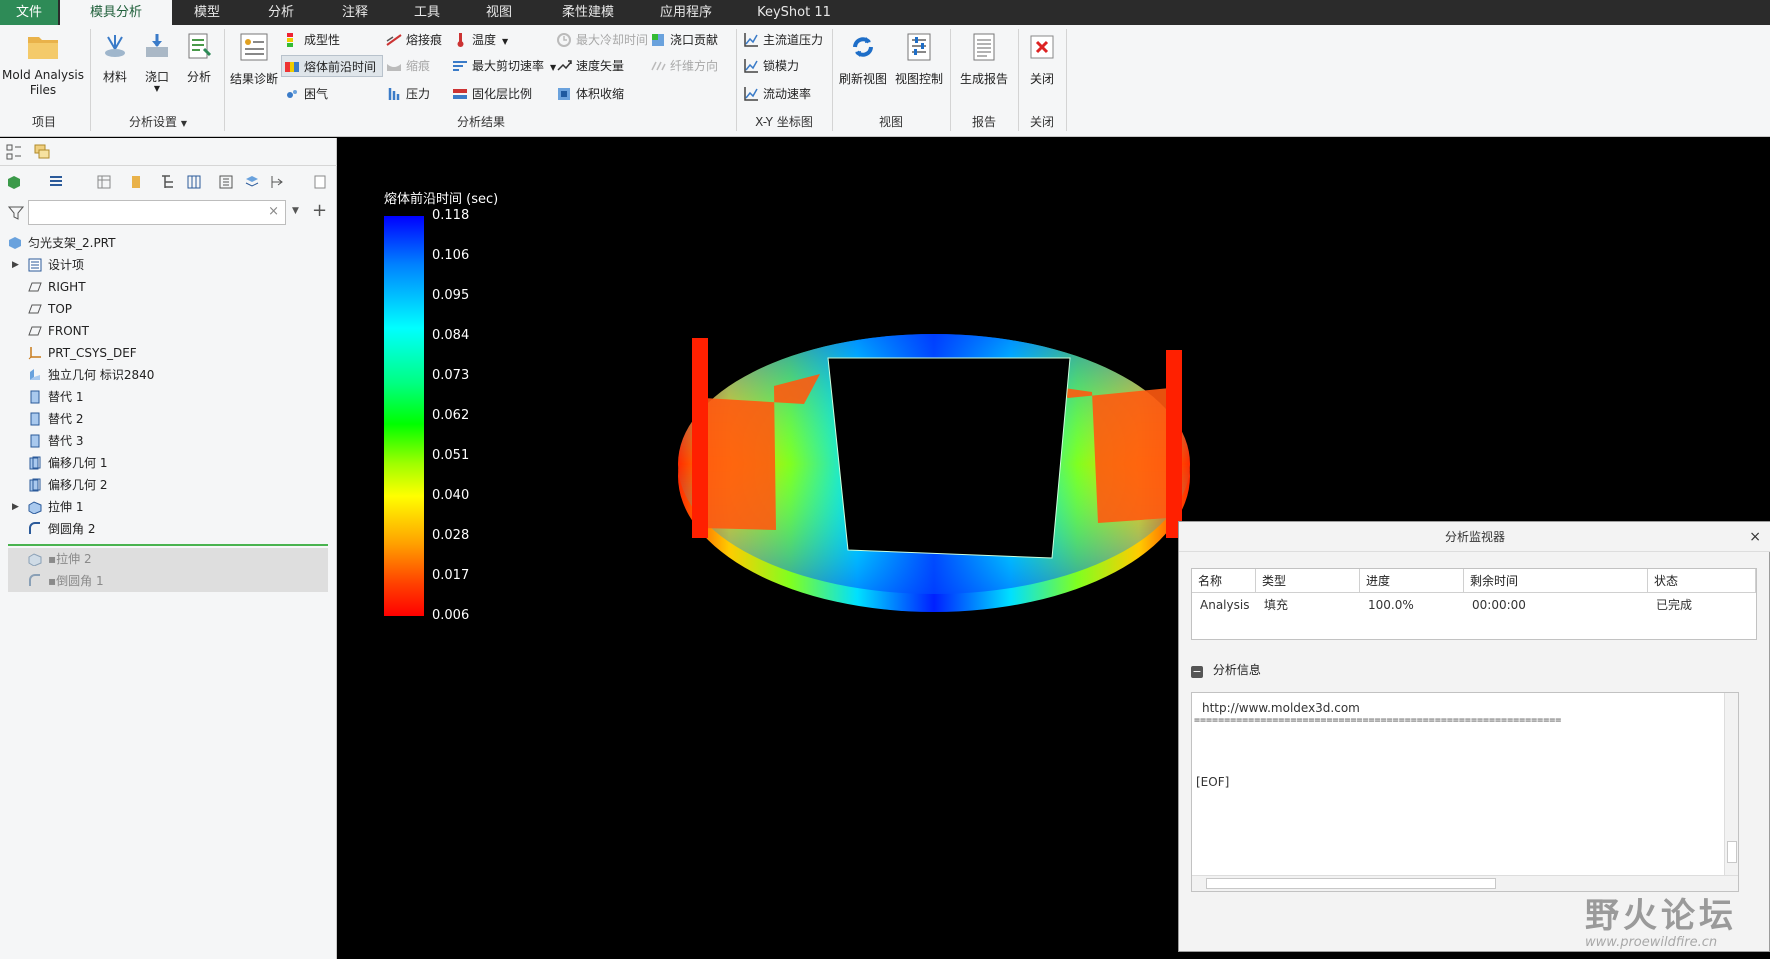 Image resolution: width=1770 pixels, height=959 pixels. I want to click on material-button: 材料, so click(115, 58).